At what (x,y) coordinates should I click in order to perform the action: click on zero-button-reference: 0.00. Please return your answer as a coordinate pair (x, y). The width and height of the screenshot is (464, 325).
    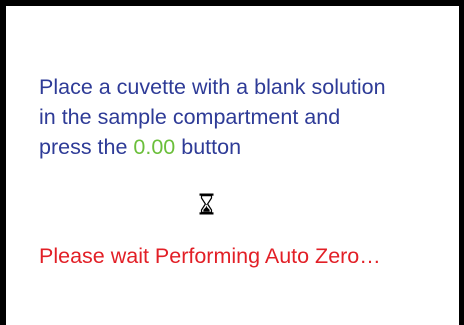
    Looking at the image, I should click on (154, 147).